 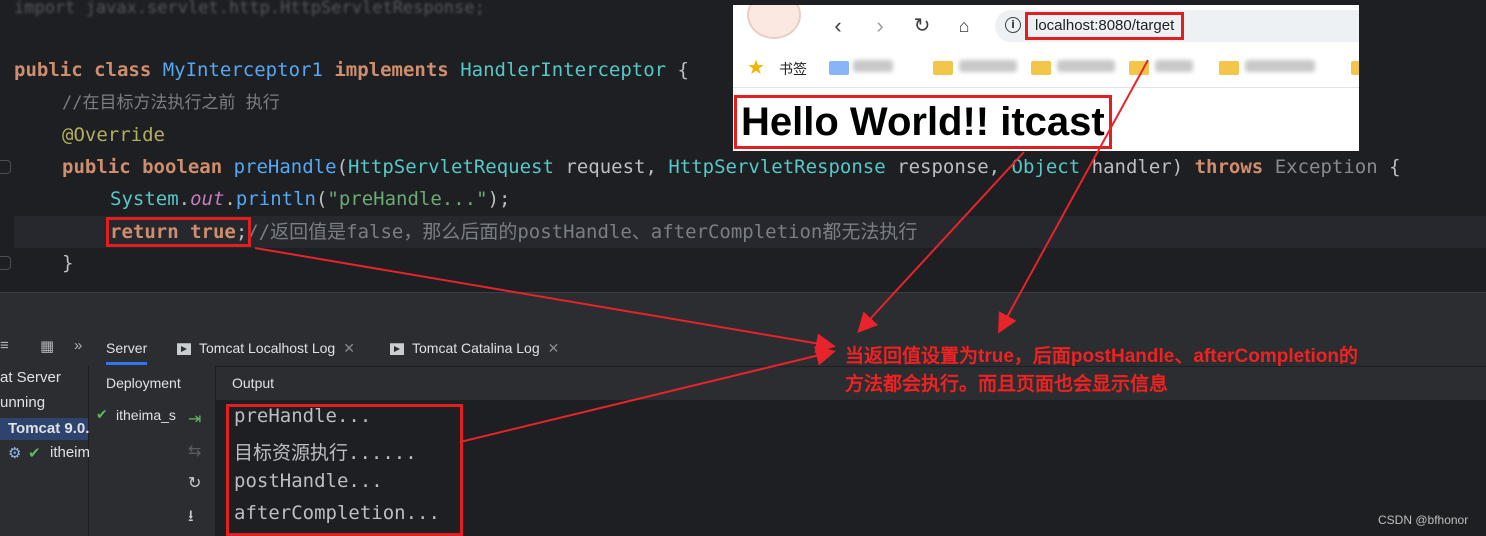 I want to click on save-output-icon: ⭳, so click(x=191, y=518).